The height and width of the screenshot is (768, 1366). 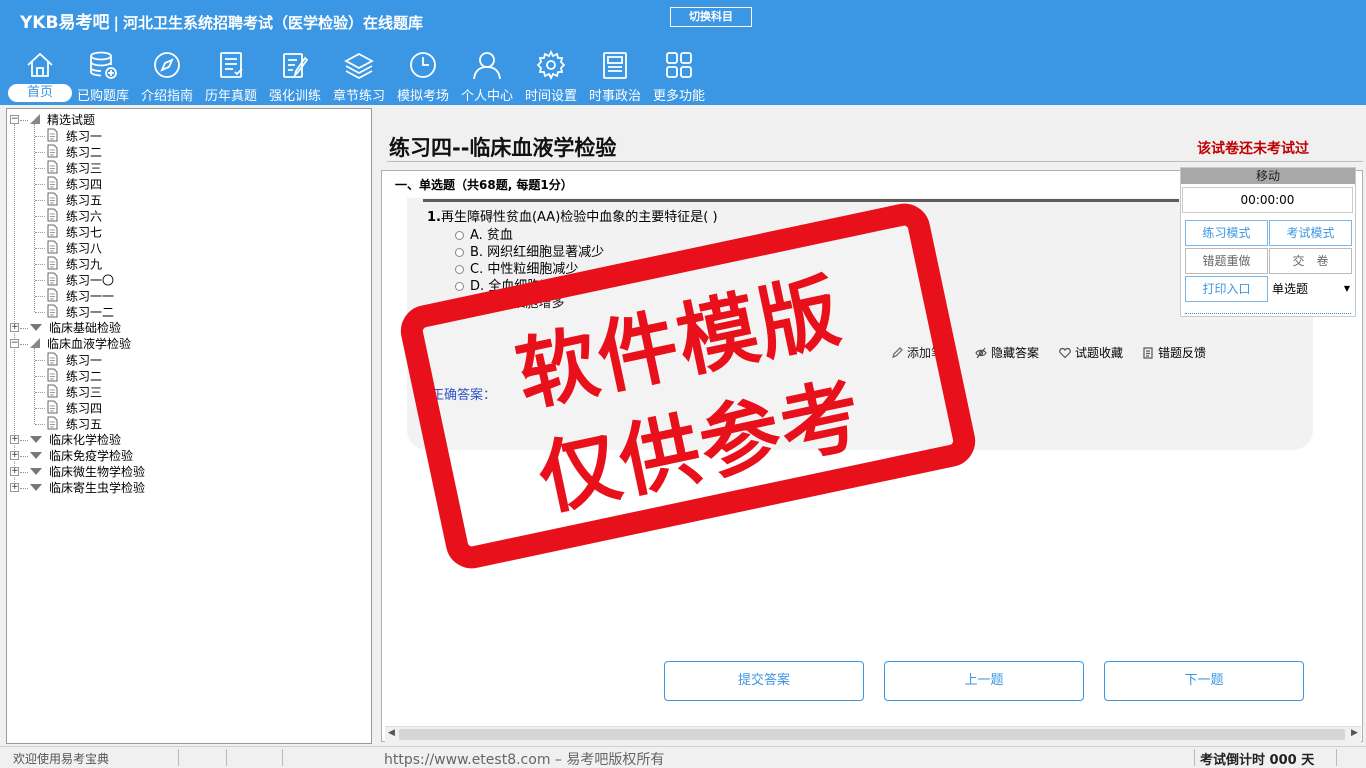 I want to click on scroll-thumb, so click(x=872, y=734).